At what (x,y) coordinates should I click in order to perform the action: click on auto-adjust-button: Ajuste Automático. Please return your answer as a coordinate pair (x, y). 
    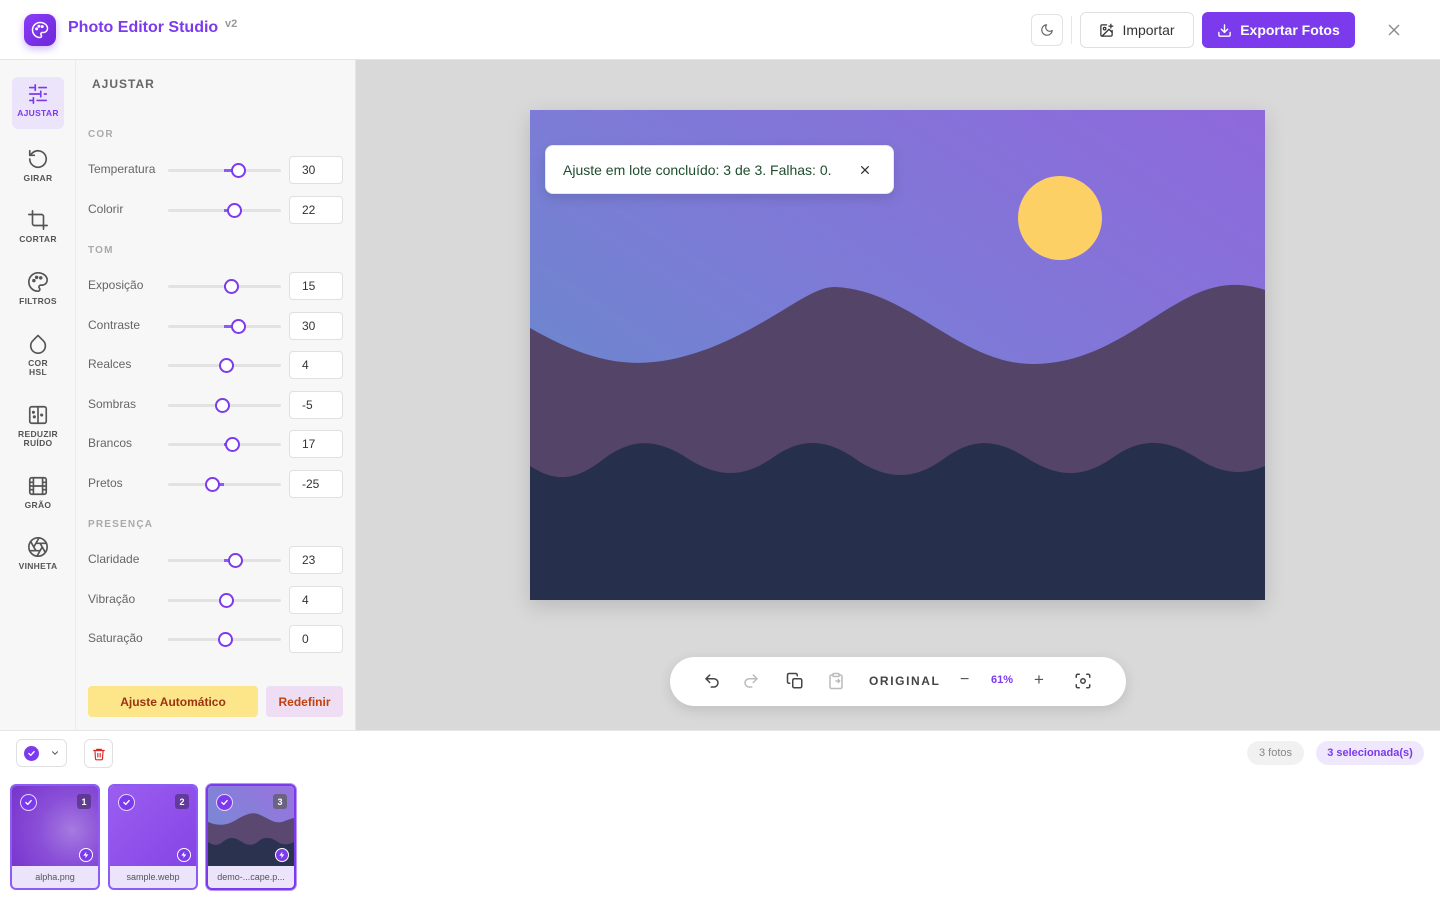
    Looking at the image, I should click on (173, 701).